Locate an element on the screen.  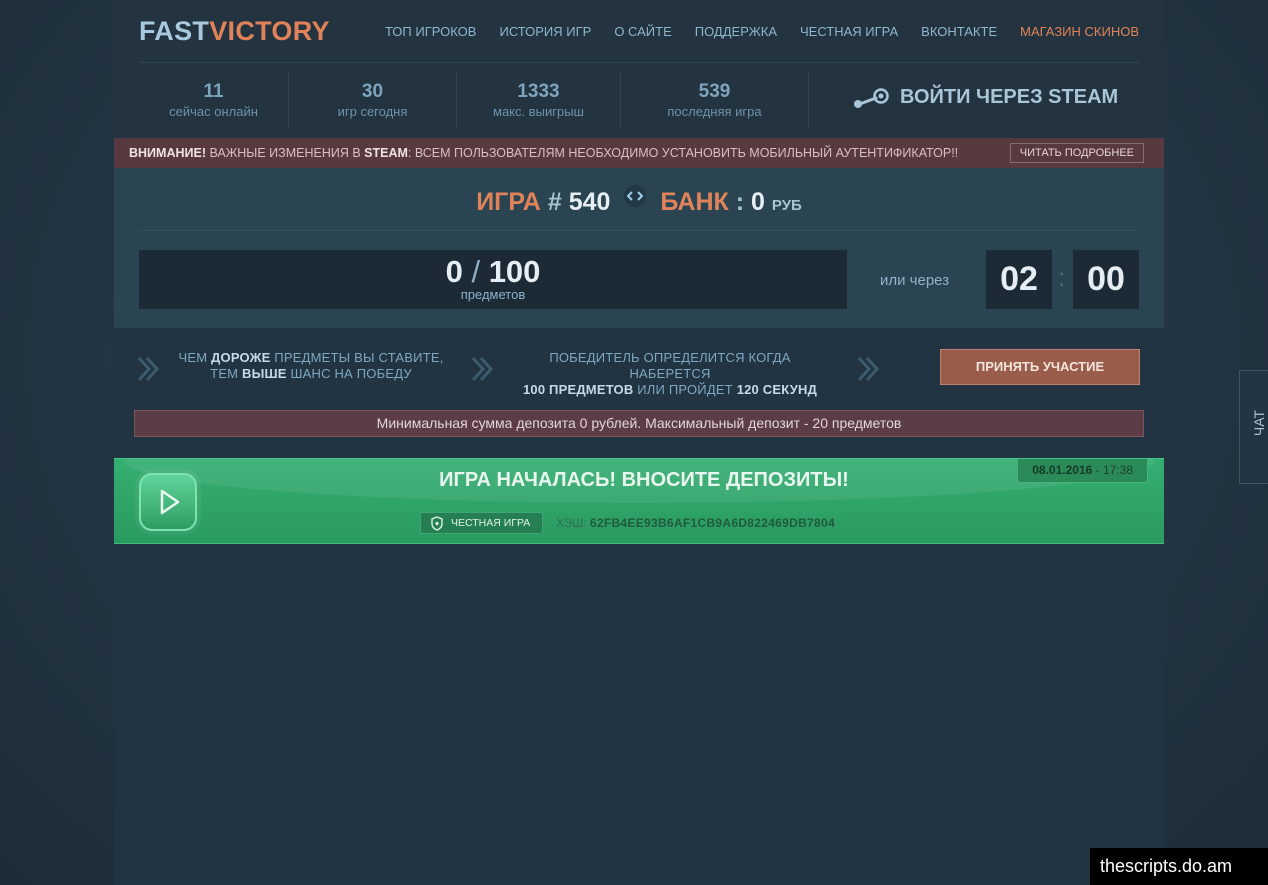
start-time: 17:38 is located at coordinates (1117, 470).